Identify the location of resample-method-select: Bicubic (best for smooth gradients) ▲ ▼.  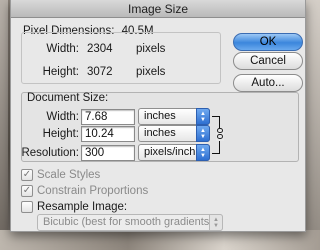
(130, 222).